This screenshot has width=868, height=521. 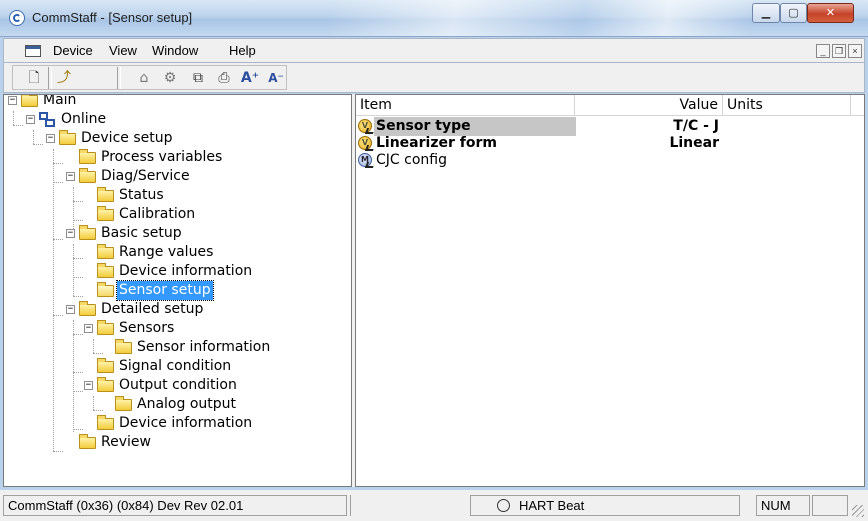 I want to click on toolbar: 🗋 ⤴ ⌂ ⚙ ⧉ ⎙ A⁺ A⁻, so click(x=434, y=78).